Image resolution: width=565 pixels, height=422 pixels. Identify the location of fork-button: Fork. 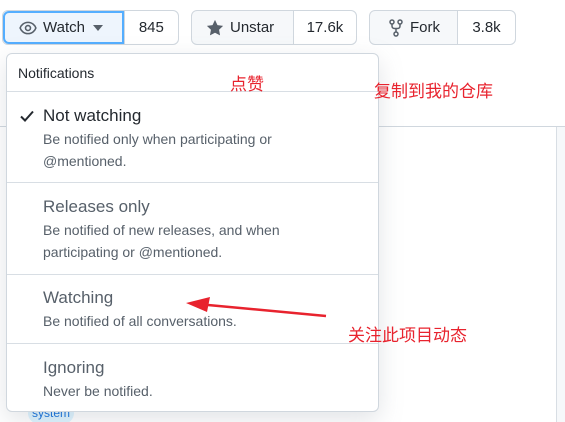
(413, 27).